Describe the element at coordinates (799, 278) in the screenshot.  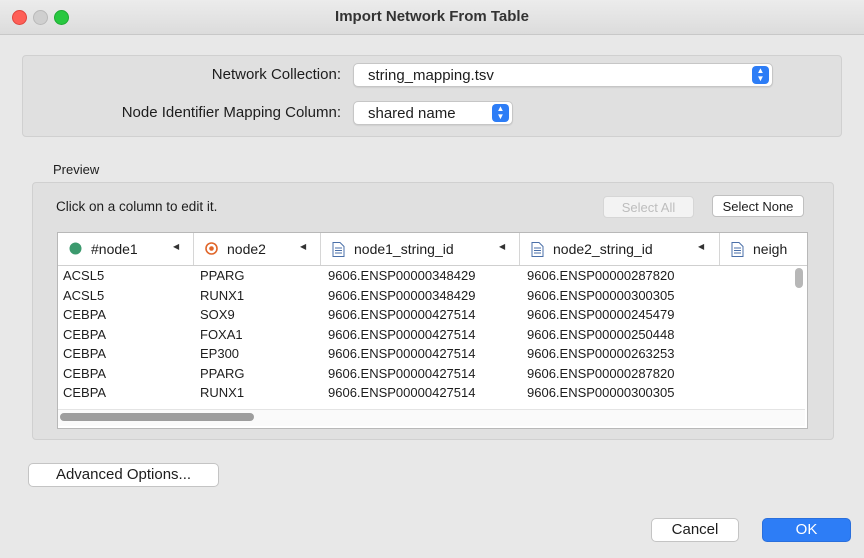
I see `vertical-scrollbar` at that location.